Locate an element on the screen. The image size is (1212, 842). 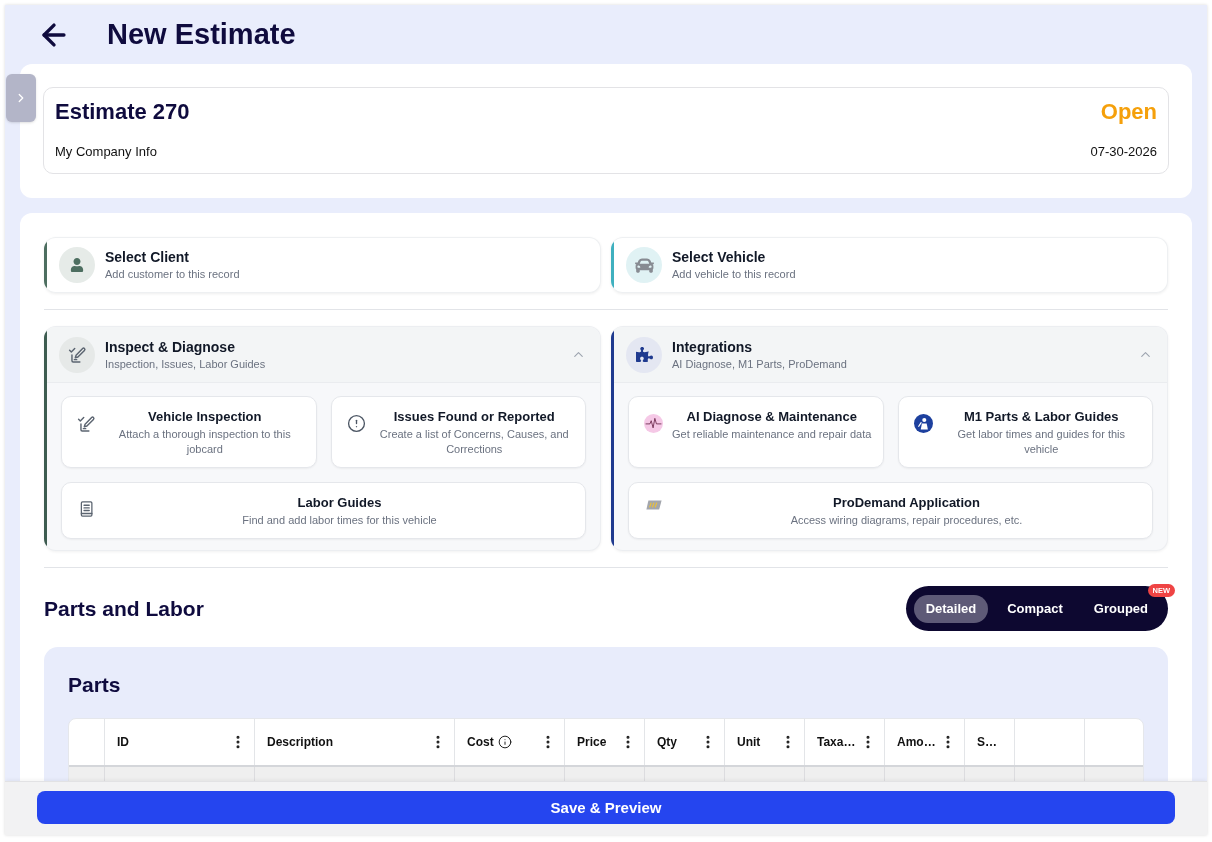
action-card: M1 Parts & Labor Guides Get labor times and guides for this vehicle is located at coordinates (1025, 432).